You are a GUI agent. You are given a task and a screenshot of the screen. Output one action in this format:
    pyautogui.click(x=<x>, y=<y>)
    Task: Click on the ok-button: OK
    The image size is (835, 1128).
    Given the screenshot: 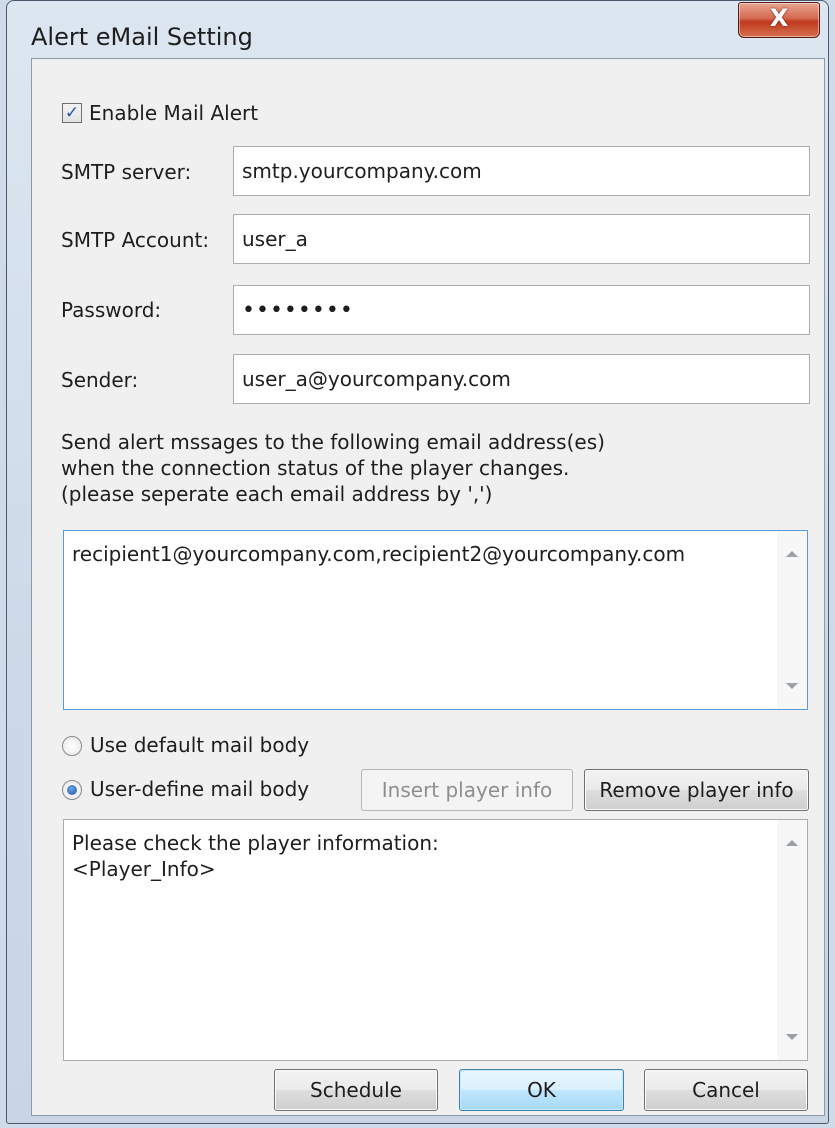 What is the action you would take?
    pyautogui.click(x=541, y=1090)
    